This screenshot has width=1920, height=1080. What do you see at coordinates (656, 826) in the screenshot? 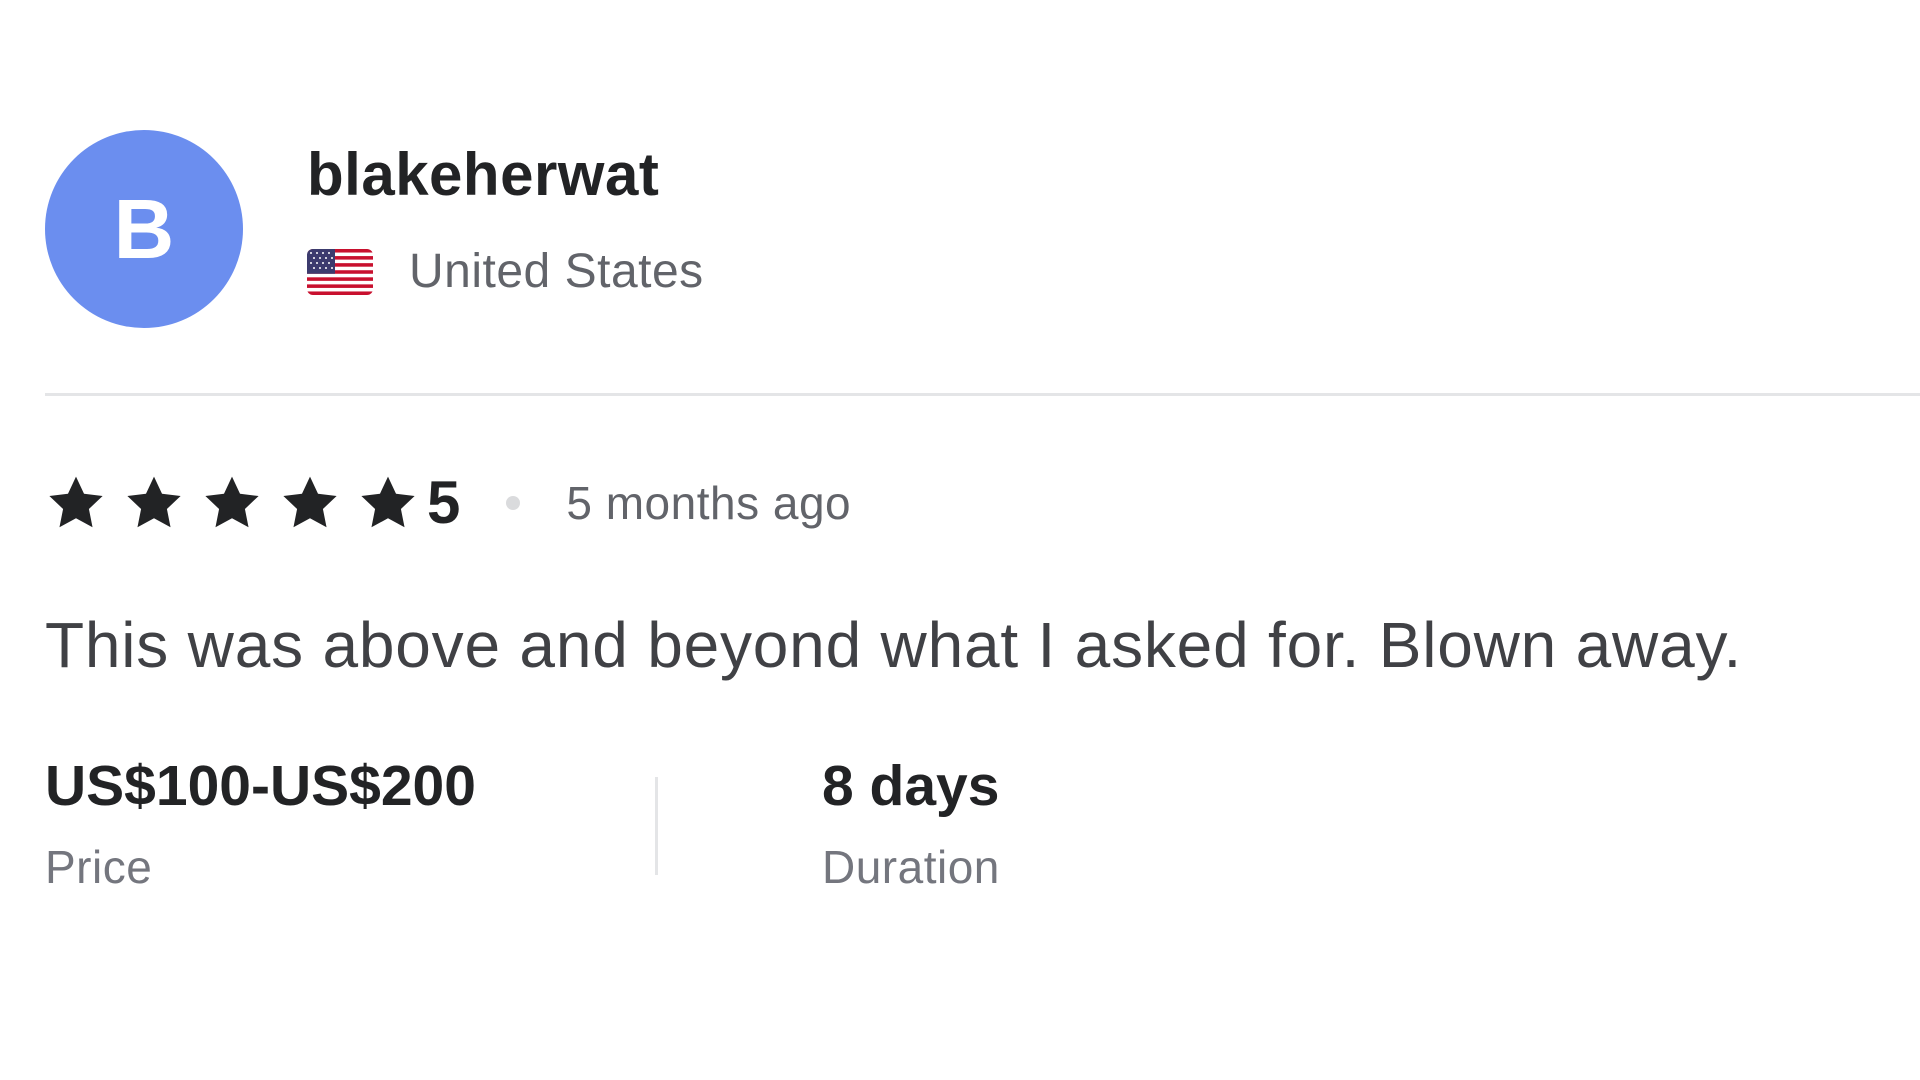
I see `details-divider` at bounding box center [656, 826].